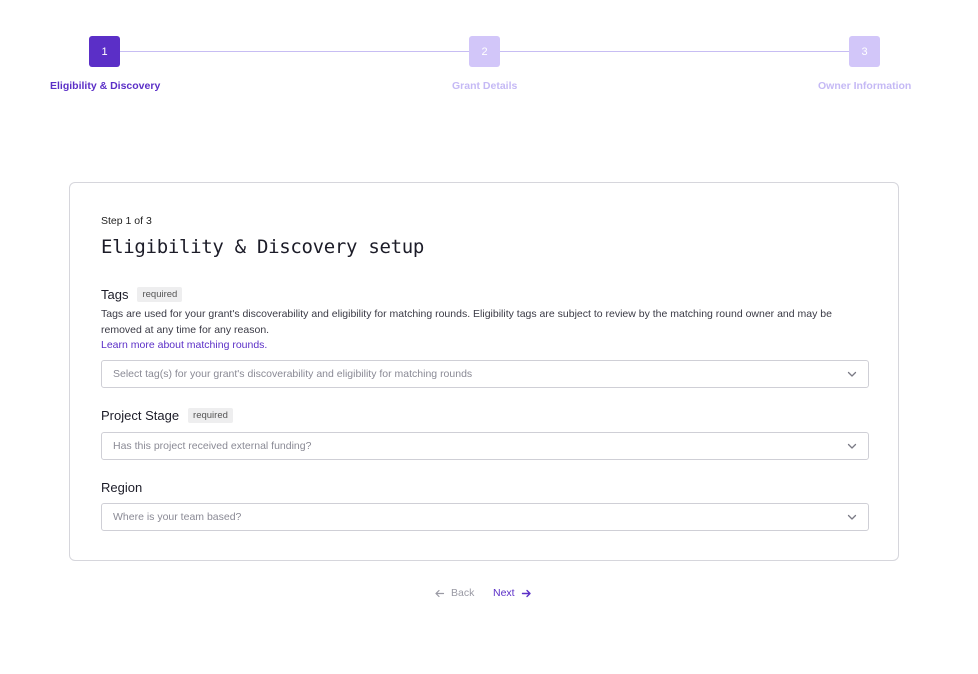 The width and height of the screenshot is (978, 674). I want to click on tags-field-label: Tags required, so click(142, 294).